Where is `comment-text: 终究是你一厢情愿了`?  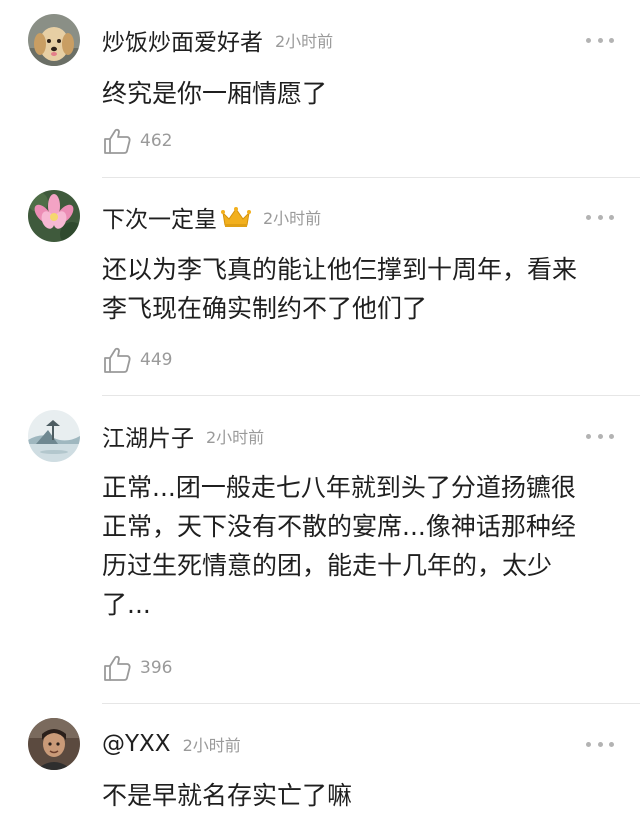
comment-text: 终究是你一厢情愿了 is located at coordinates (359, 93).